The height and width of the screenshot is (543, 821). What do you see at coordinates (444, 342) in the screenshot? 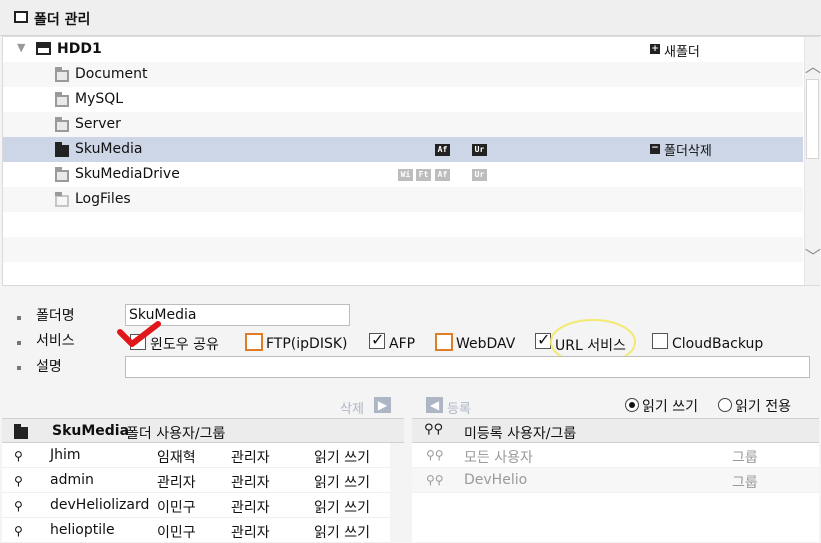
I see `webdav-checkbox` at bounding box center [444, 342].